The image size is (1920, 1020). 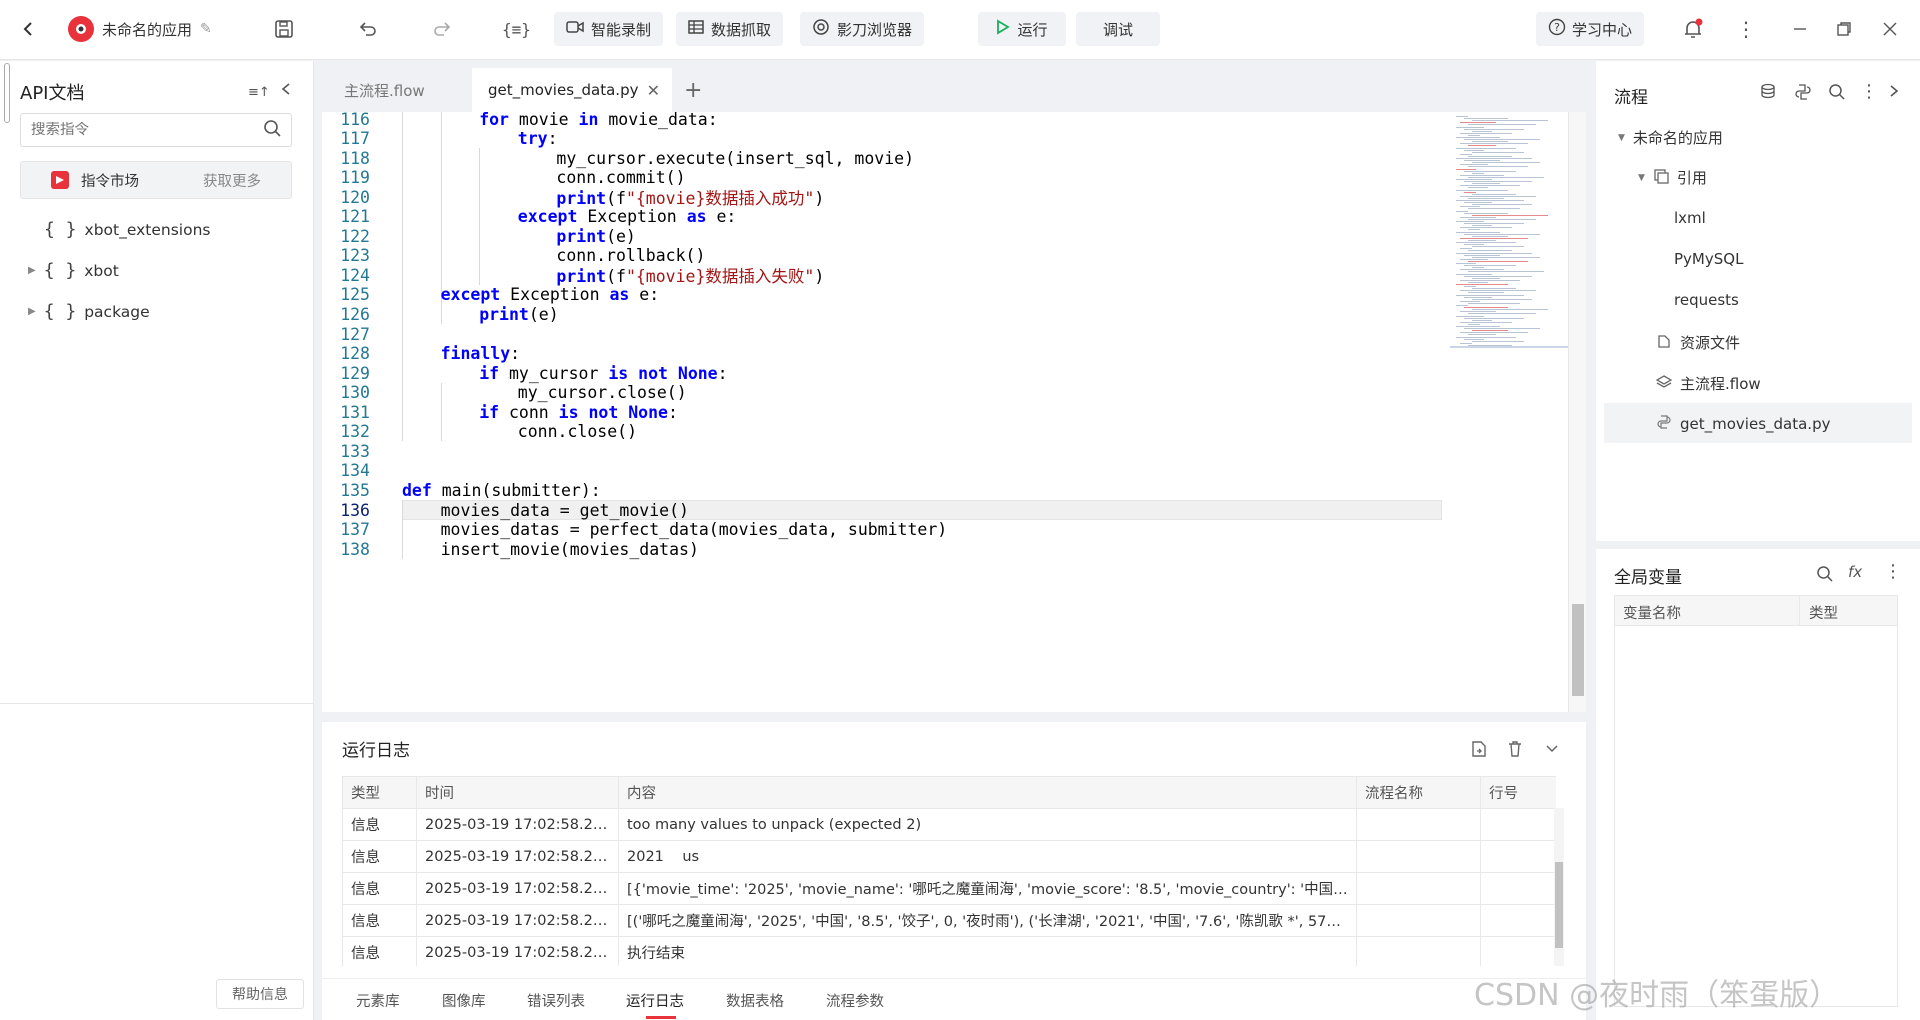 What do you see at coordinates (653, 90) in the screenshot?
I see `close-tab-icon: ✕` at bounding box center [653, 90].